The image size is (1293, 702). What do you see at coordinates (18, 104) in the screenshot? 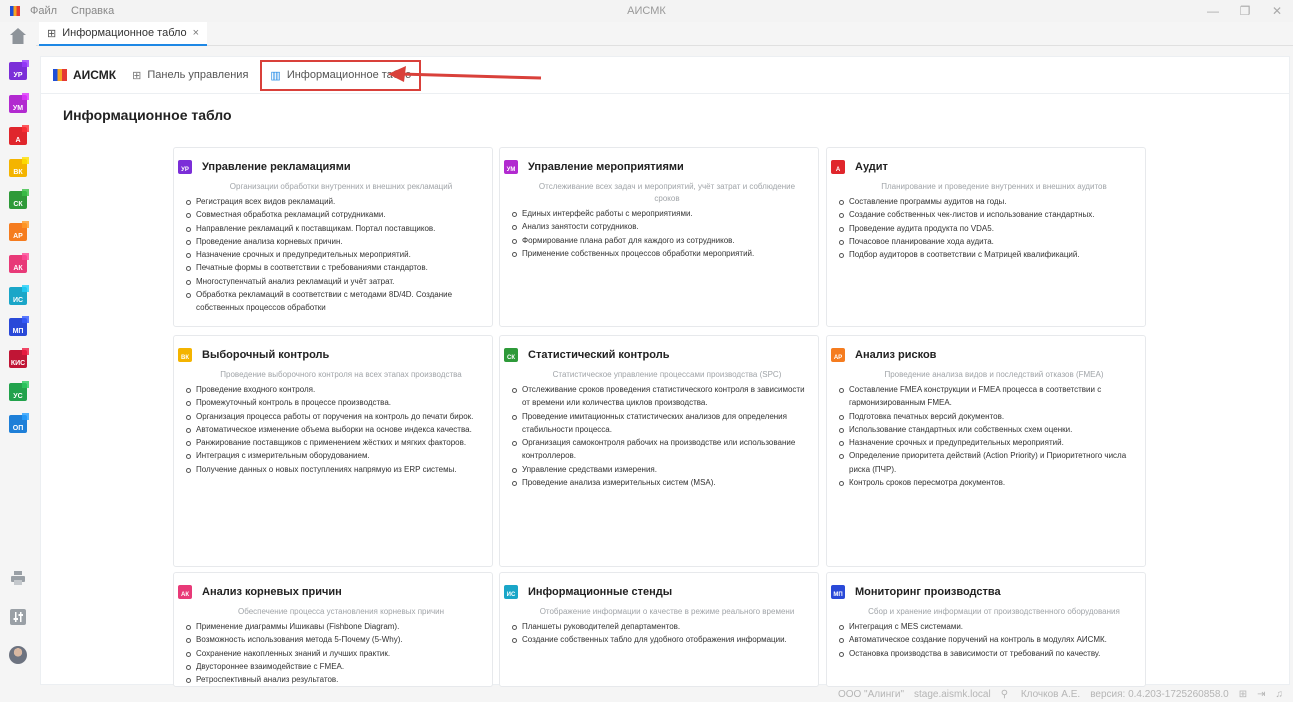
I see `rail-module-2: УМ` at bounding box center [18, 104].